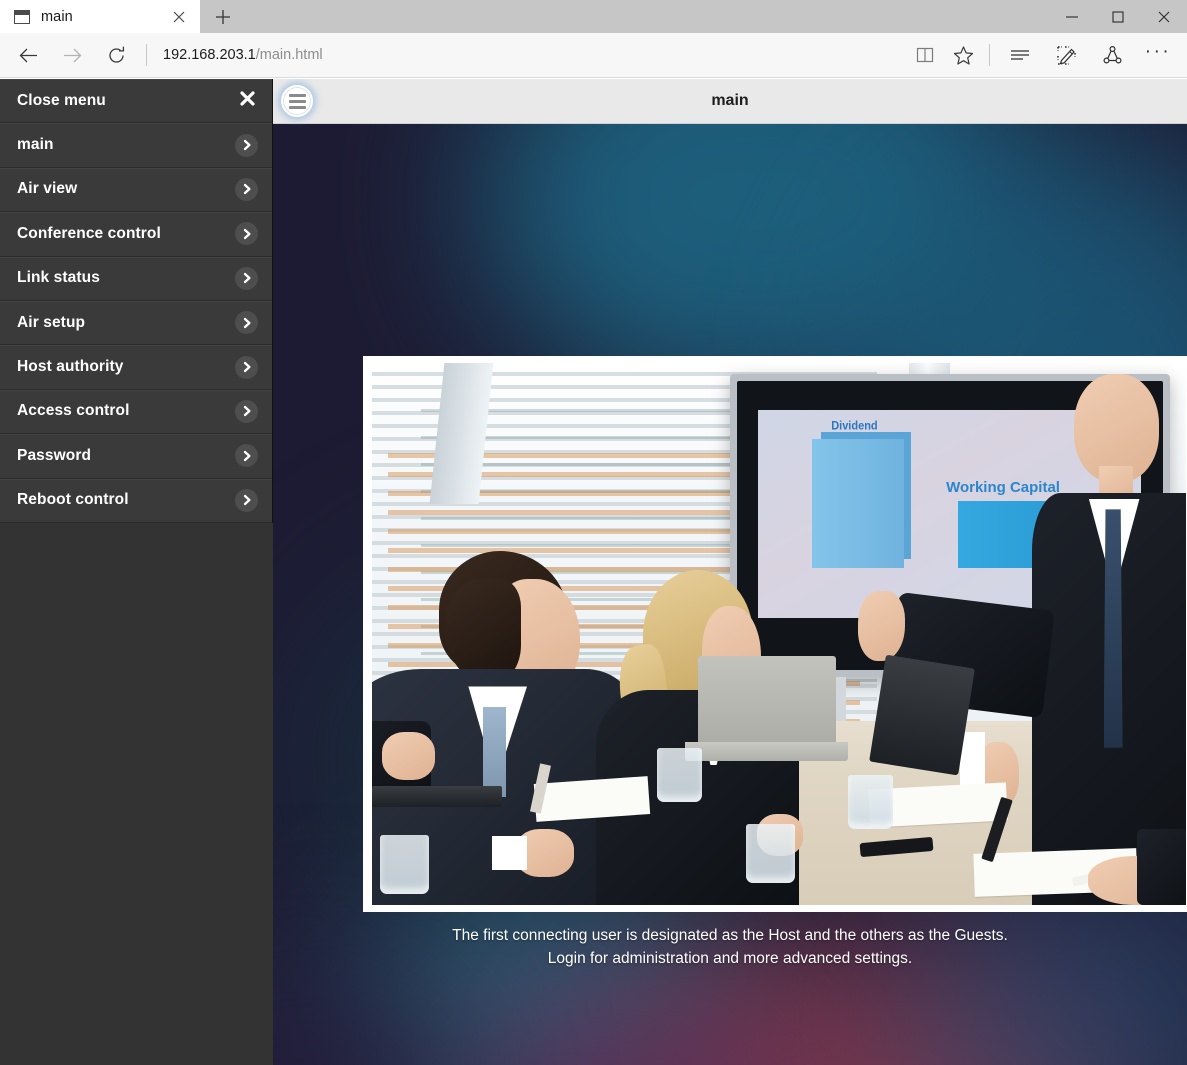  Describe the element at coordinates (57, 16) in the screenshot. I see `tab-title: main` at that location.